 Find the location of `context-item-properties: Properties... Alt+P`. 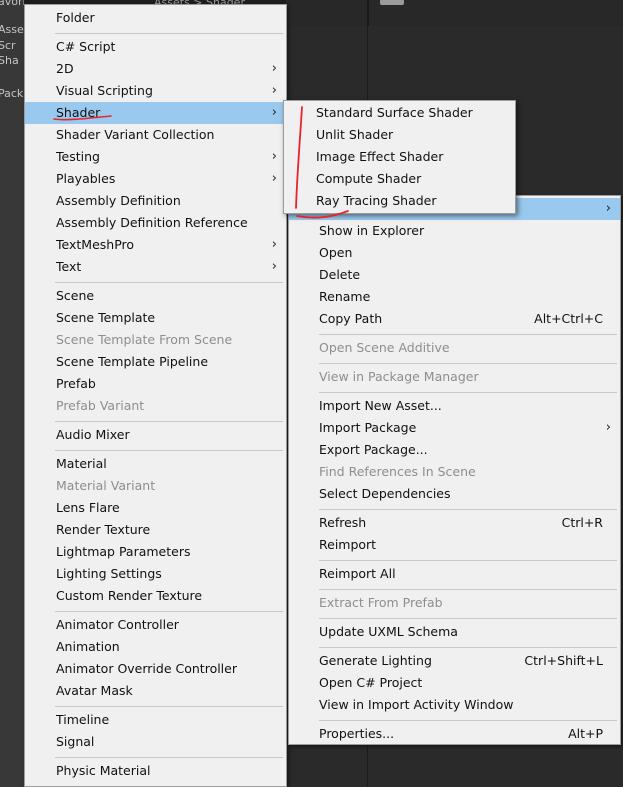

context-item-properties: Properties... Alt+P is located at coordinates (454, 734).